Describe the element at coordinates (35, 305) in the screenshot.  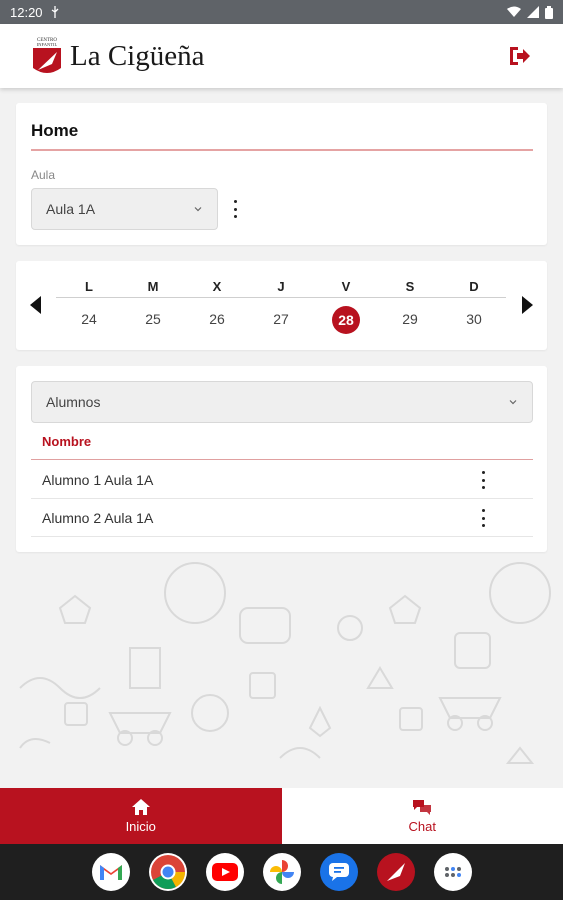
I see `previous-week-icon` at that location.